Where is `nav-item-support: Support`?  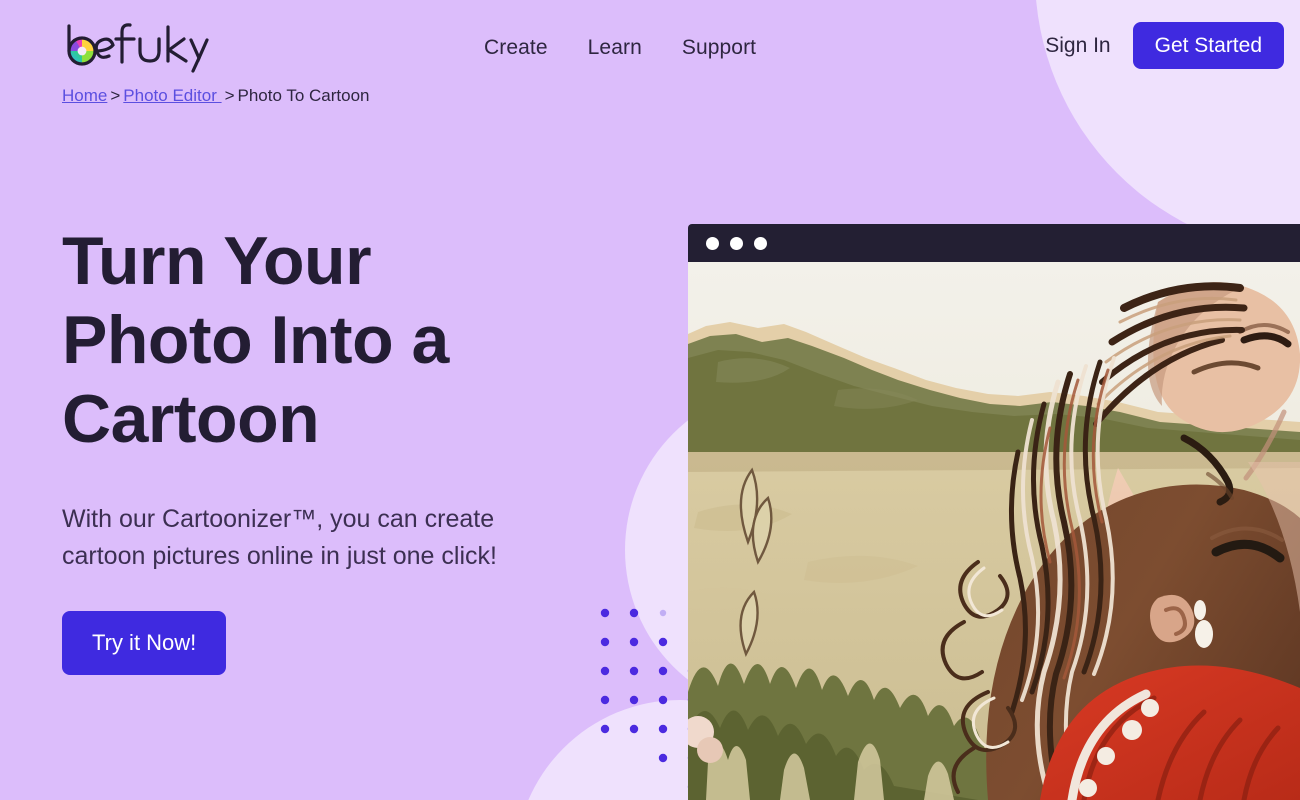
nav-item-support: Support is located at coordinates (719, 48).